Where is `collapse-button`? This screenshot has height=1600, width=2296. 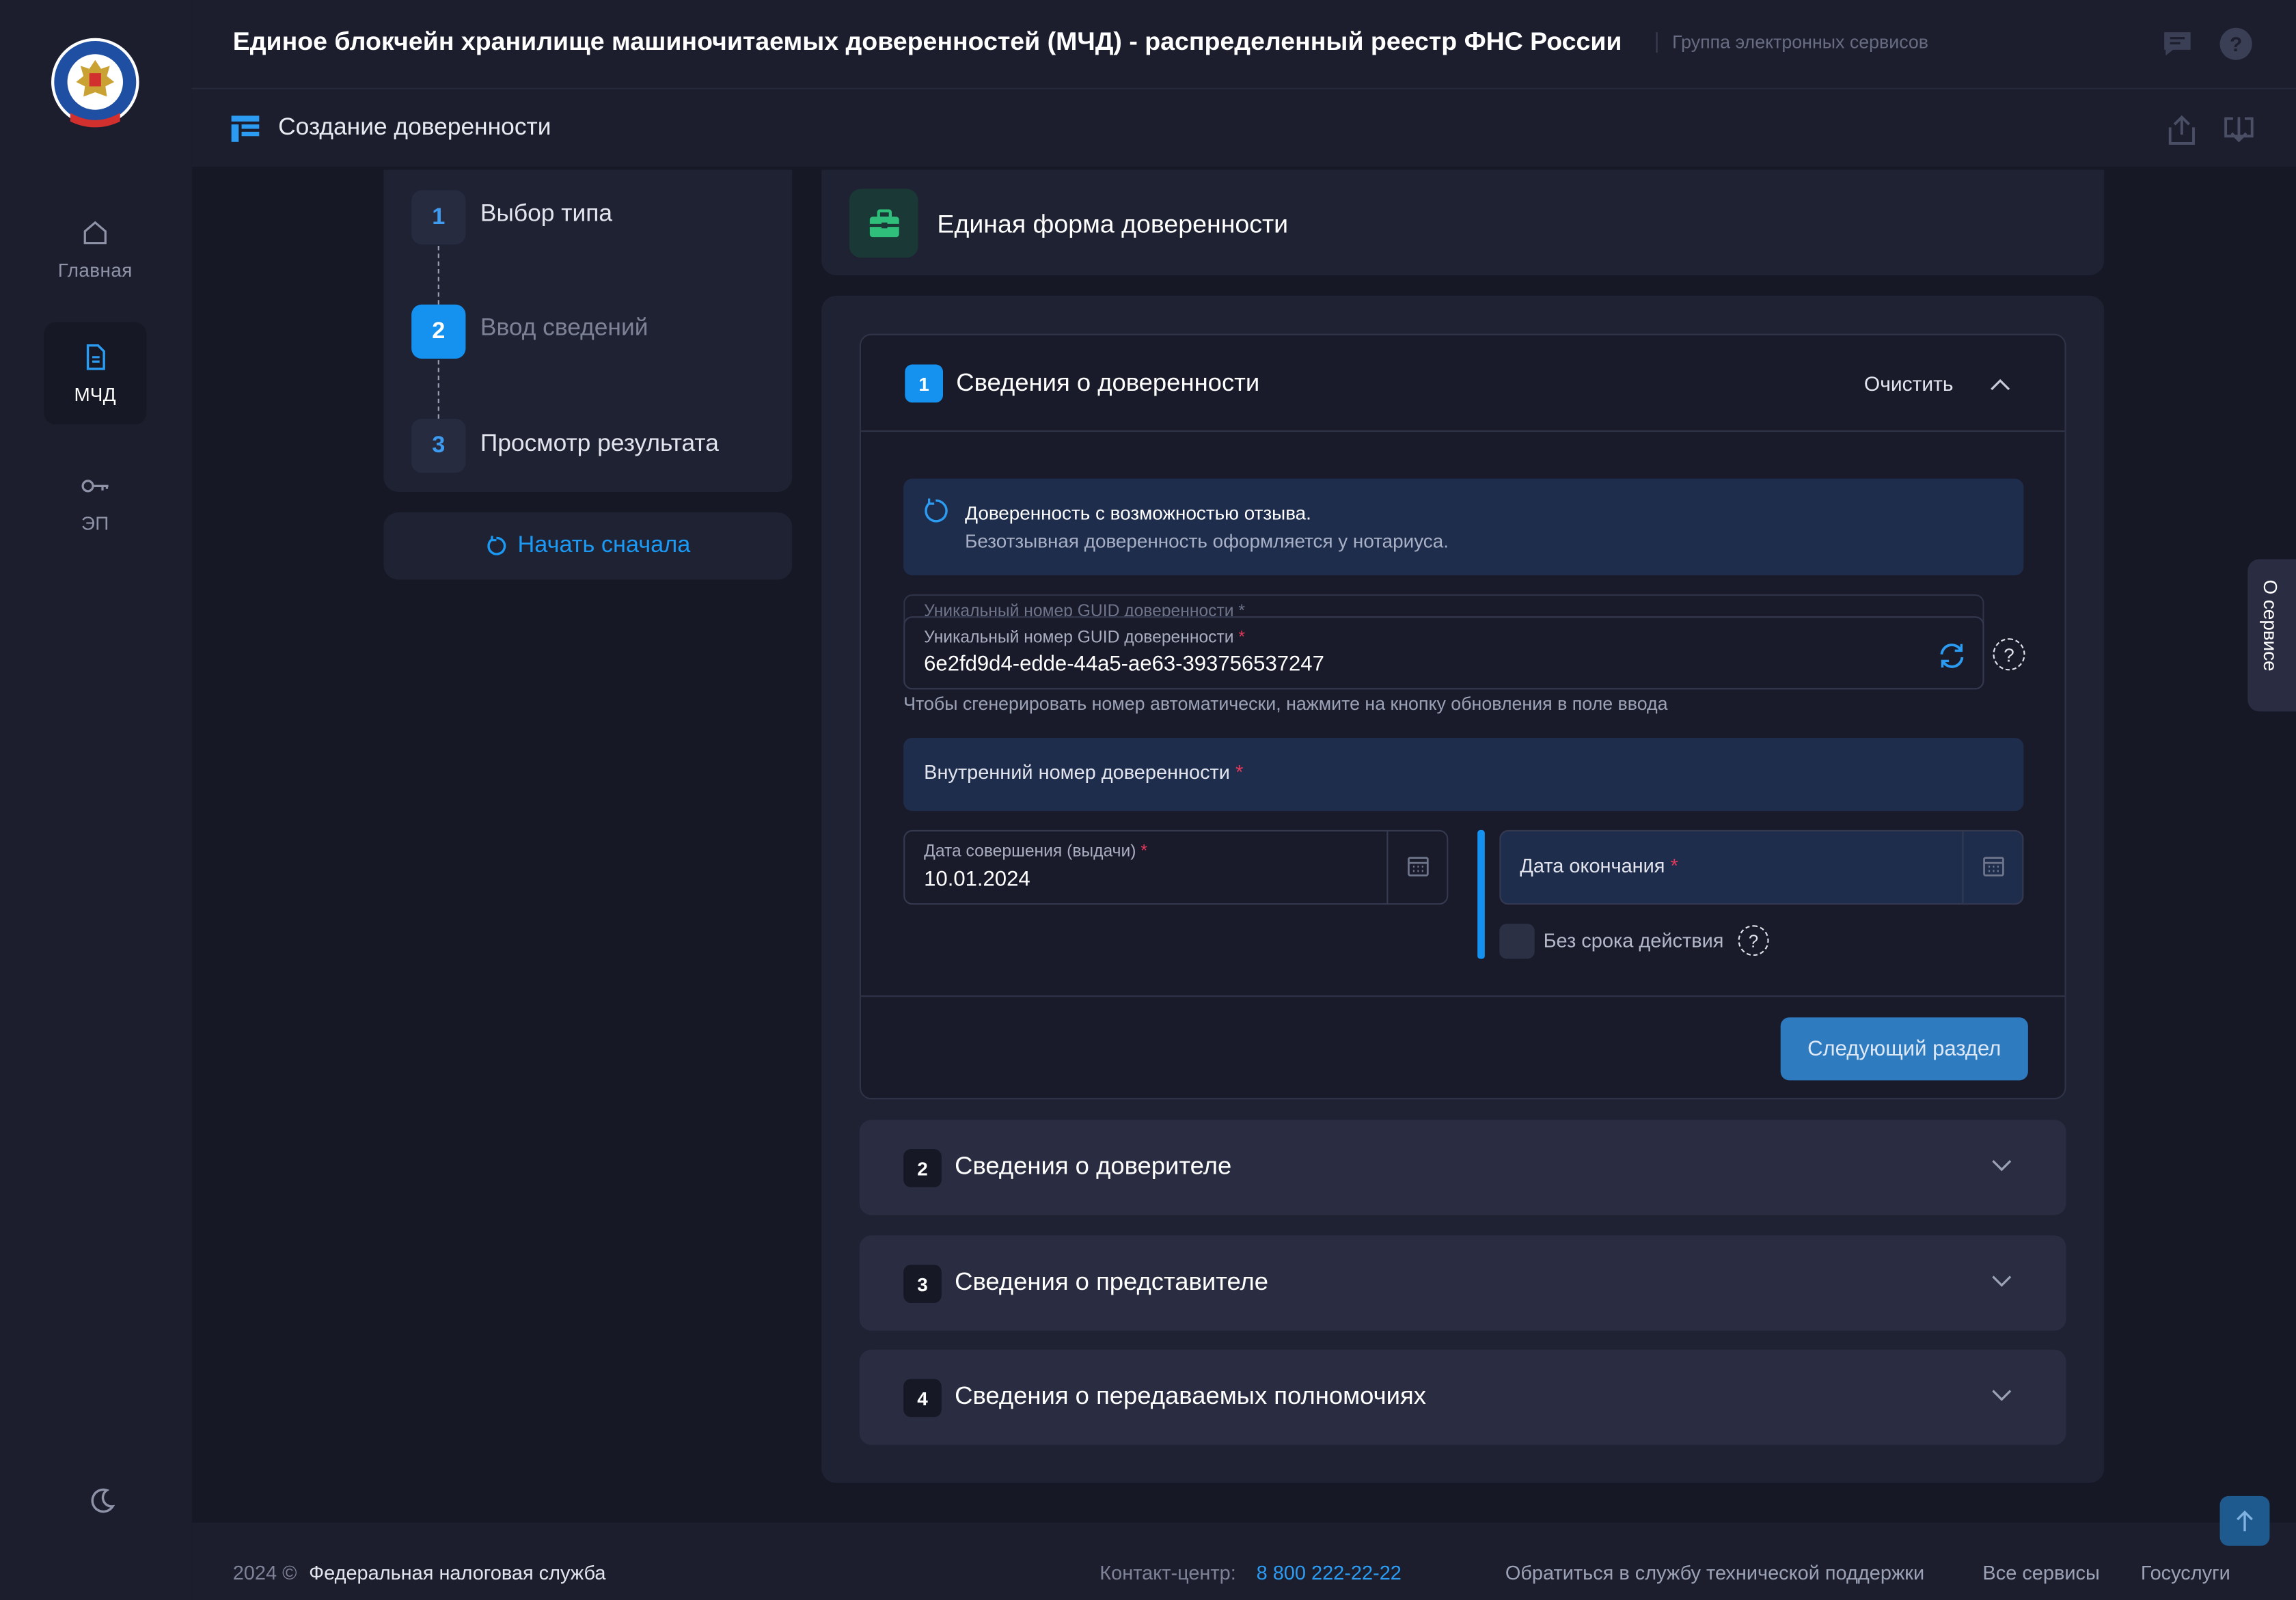
collapse-button is located at coordinates (2000, 386).